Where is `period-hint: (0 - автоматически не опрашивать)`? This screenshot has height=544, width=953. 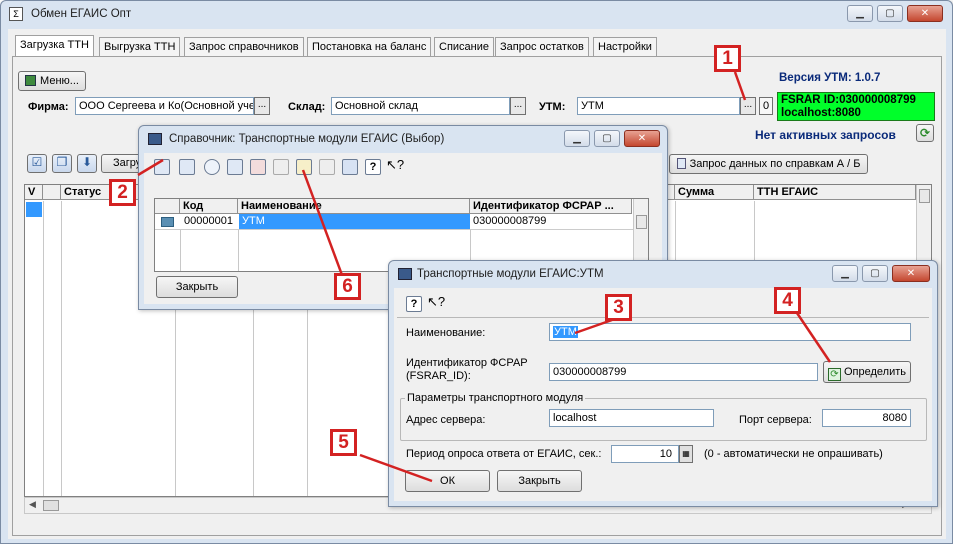
period-hint: (0 - автоматически не опрашивать) is located at coordinates (793, 454).